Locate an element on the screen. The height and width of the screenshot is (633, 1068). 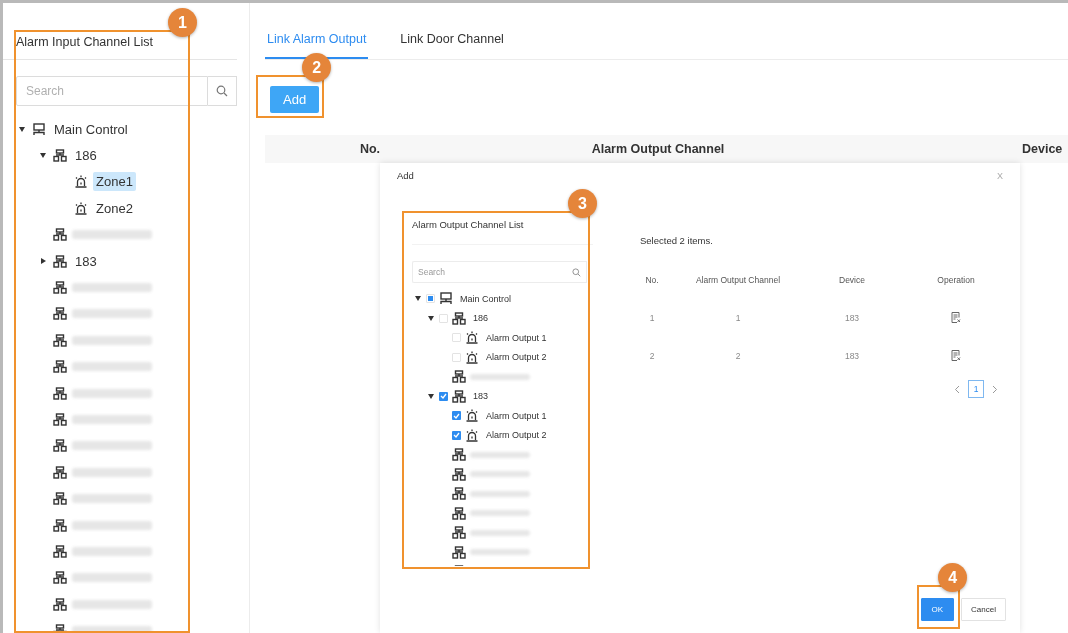
step-marker: 1 is located at coordinates (182, 22).